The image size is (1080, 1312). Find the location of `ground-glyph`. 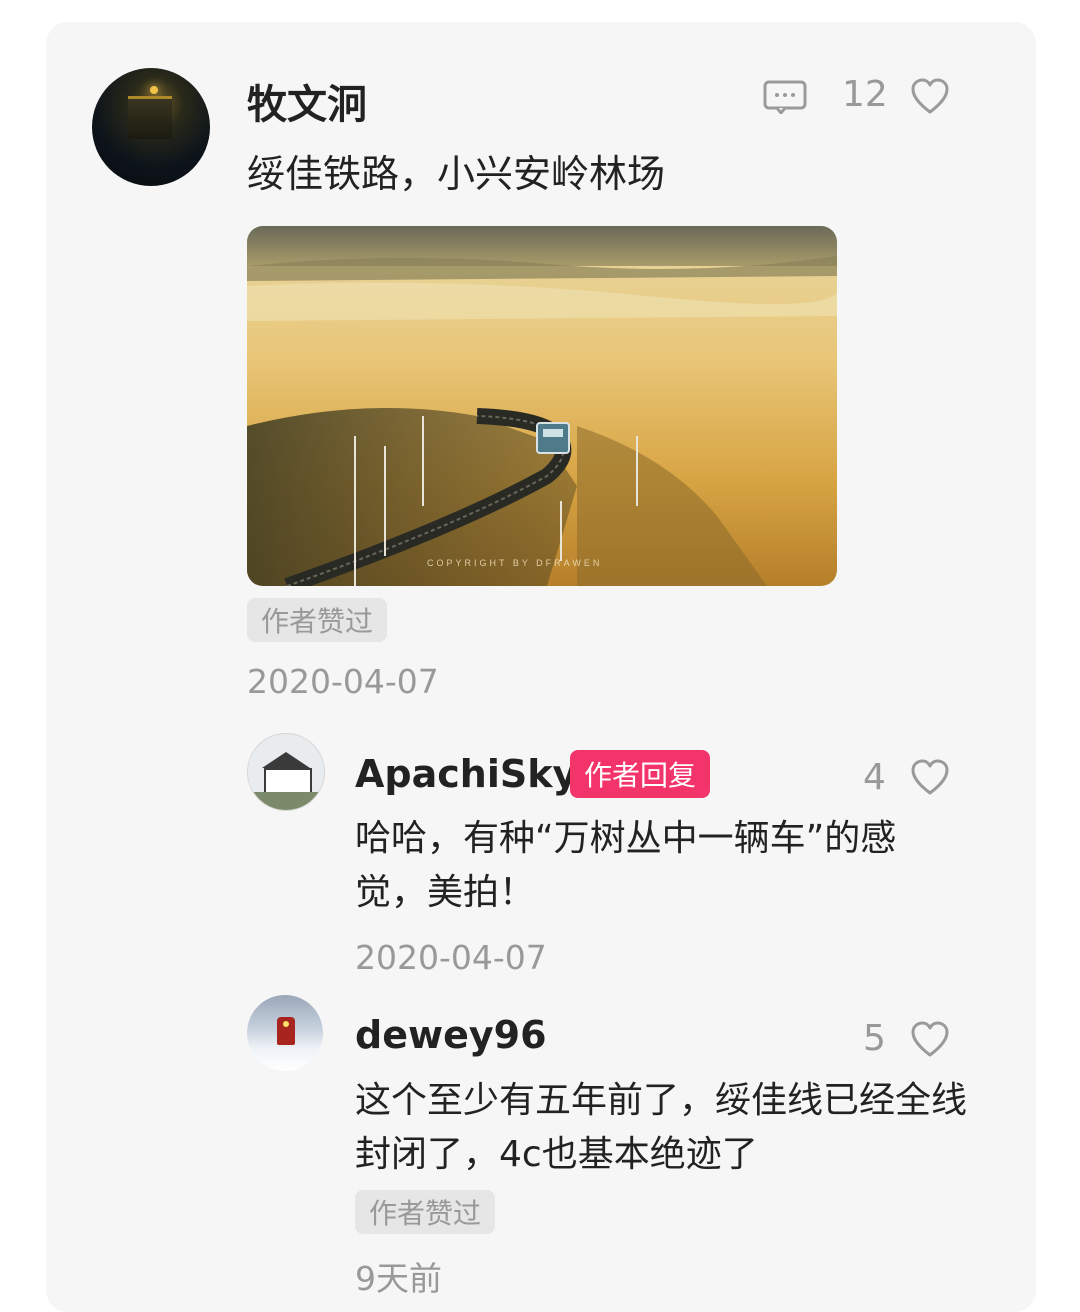

ground-glyph is located at coordinates (286, 801).